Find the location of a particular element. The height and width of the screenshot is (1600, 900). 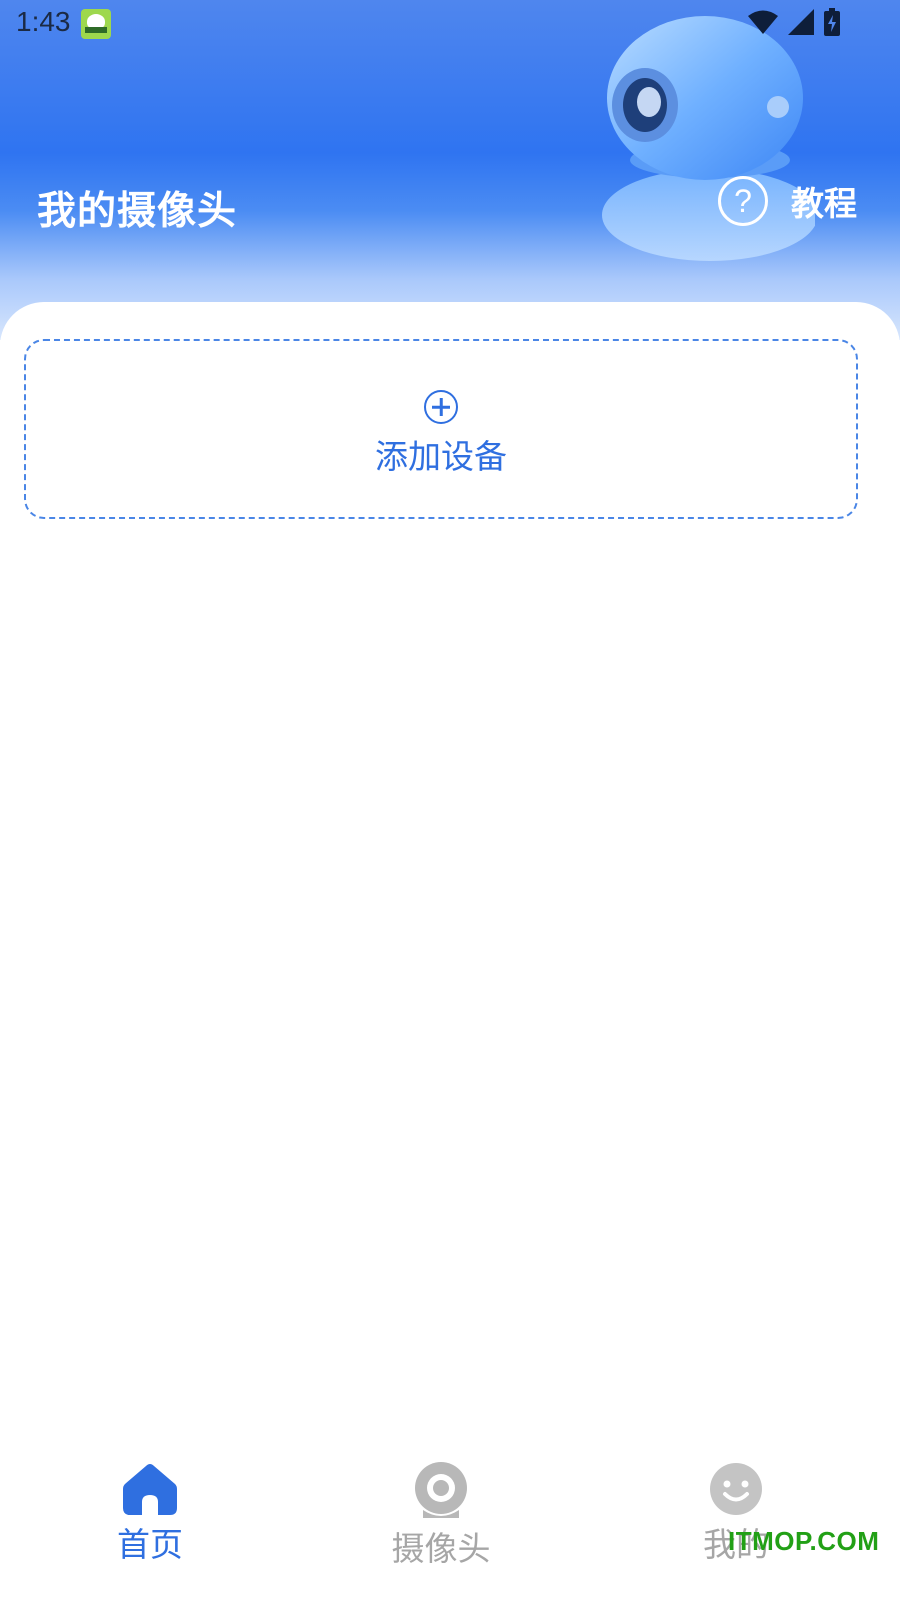

tab-camera-label: 摄像头 is located at coordinates (441, 1548).